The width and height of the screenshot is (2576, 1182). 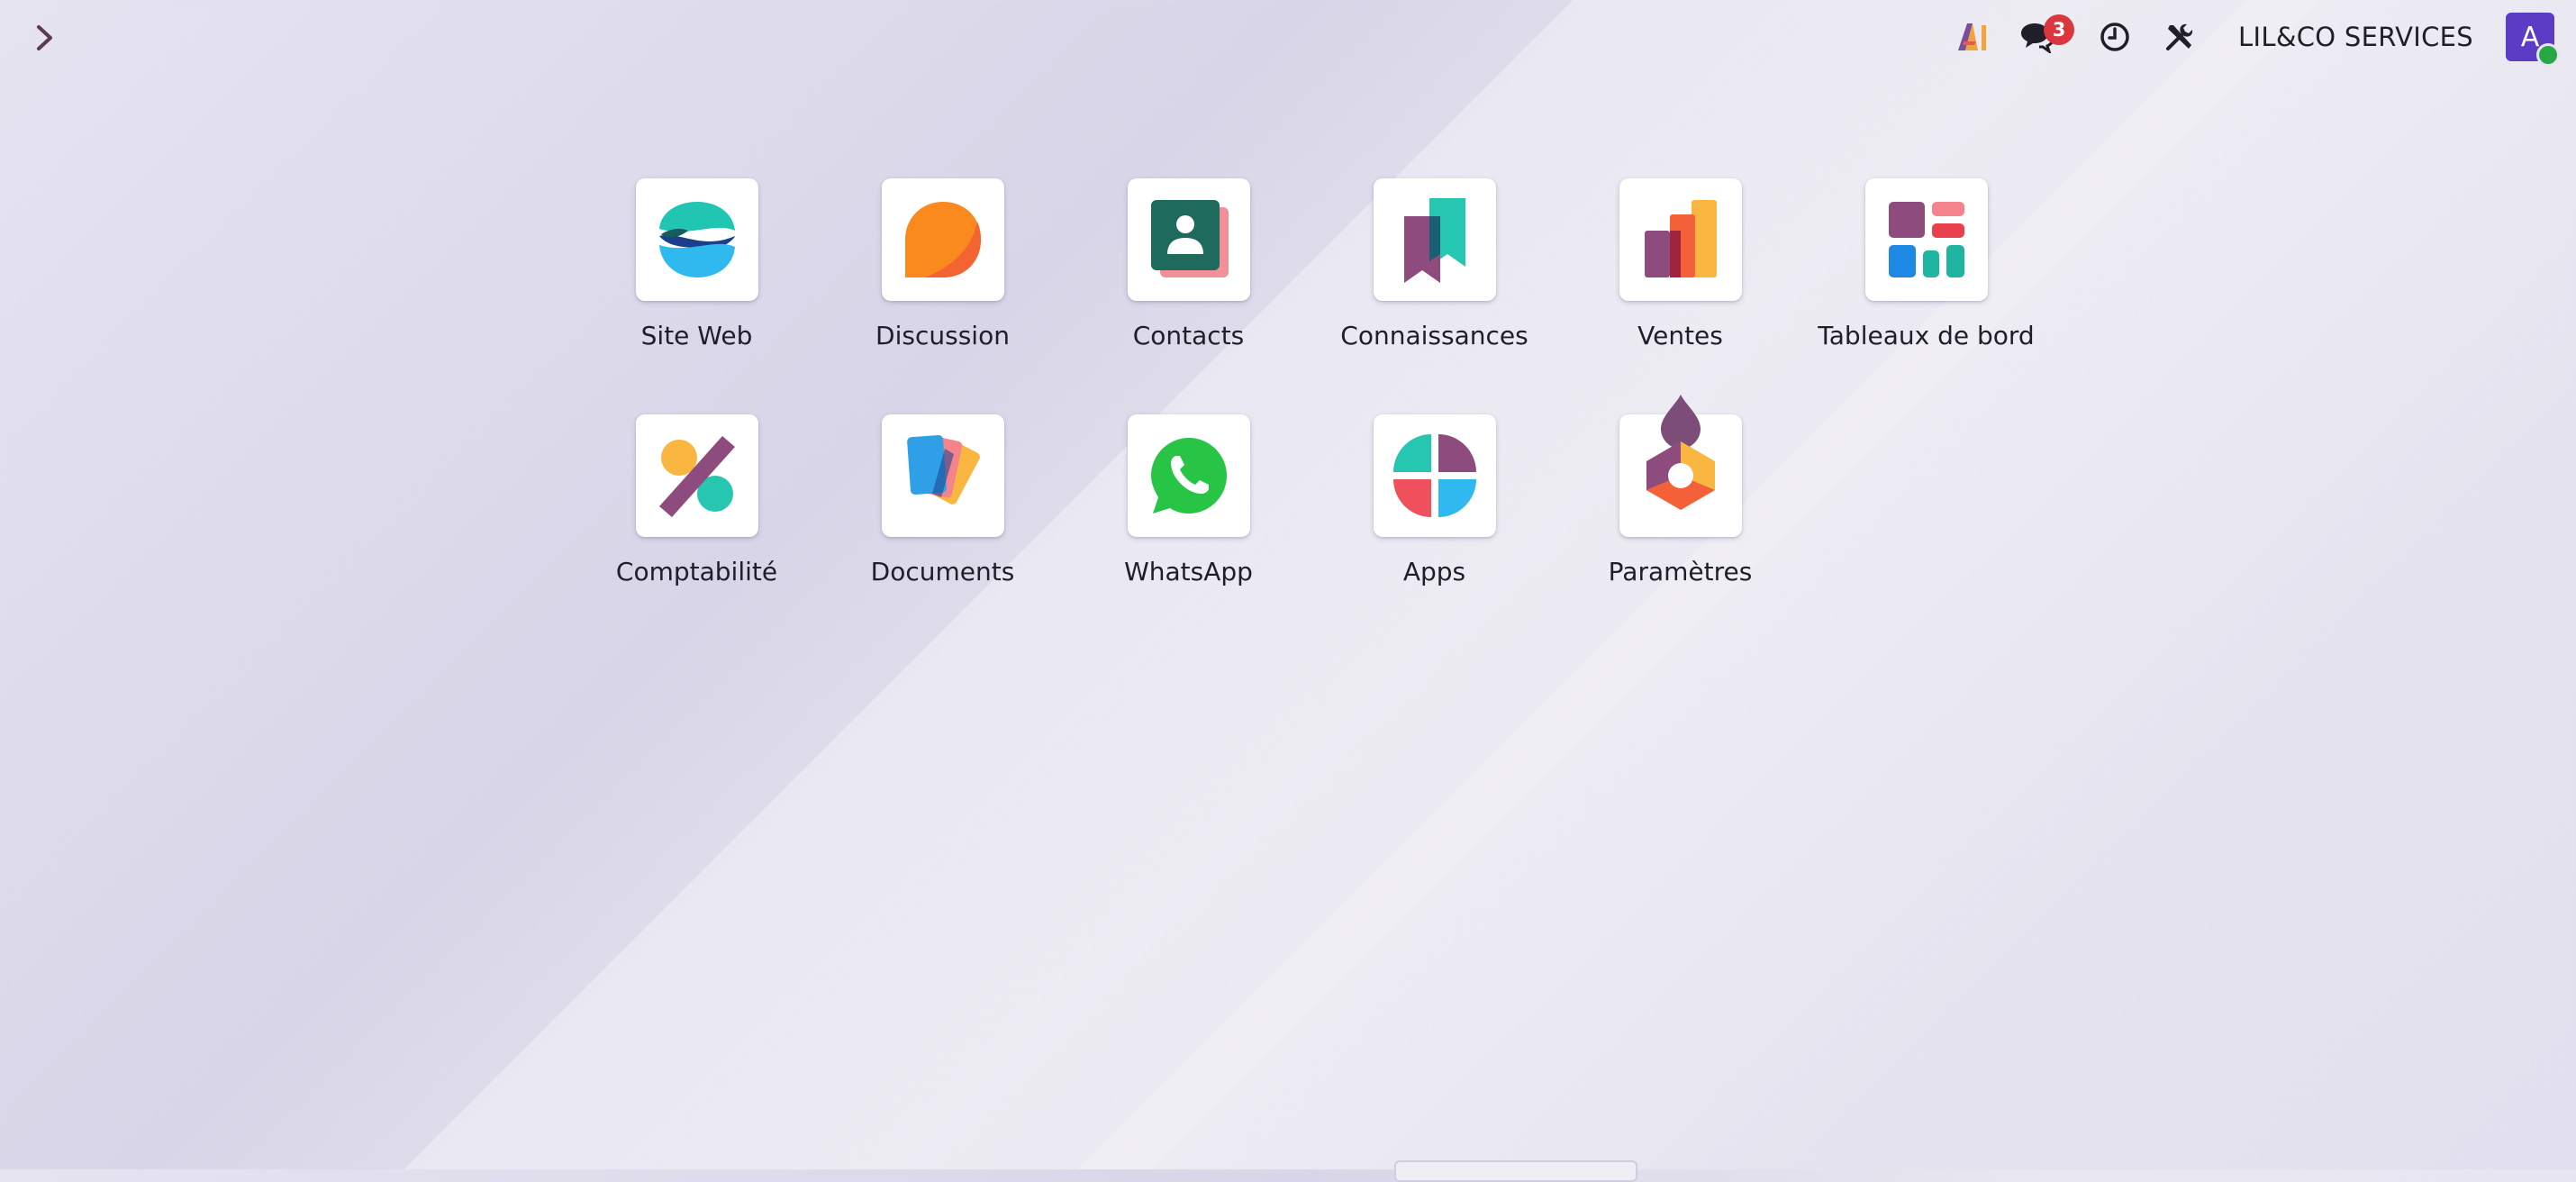 I want to click on whatsapp-icon, so click(x=1189, y=476).